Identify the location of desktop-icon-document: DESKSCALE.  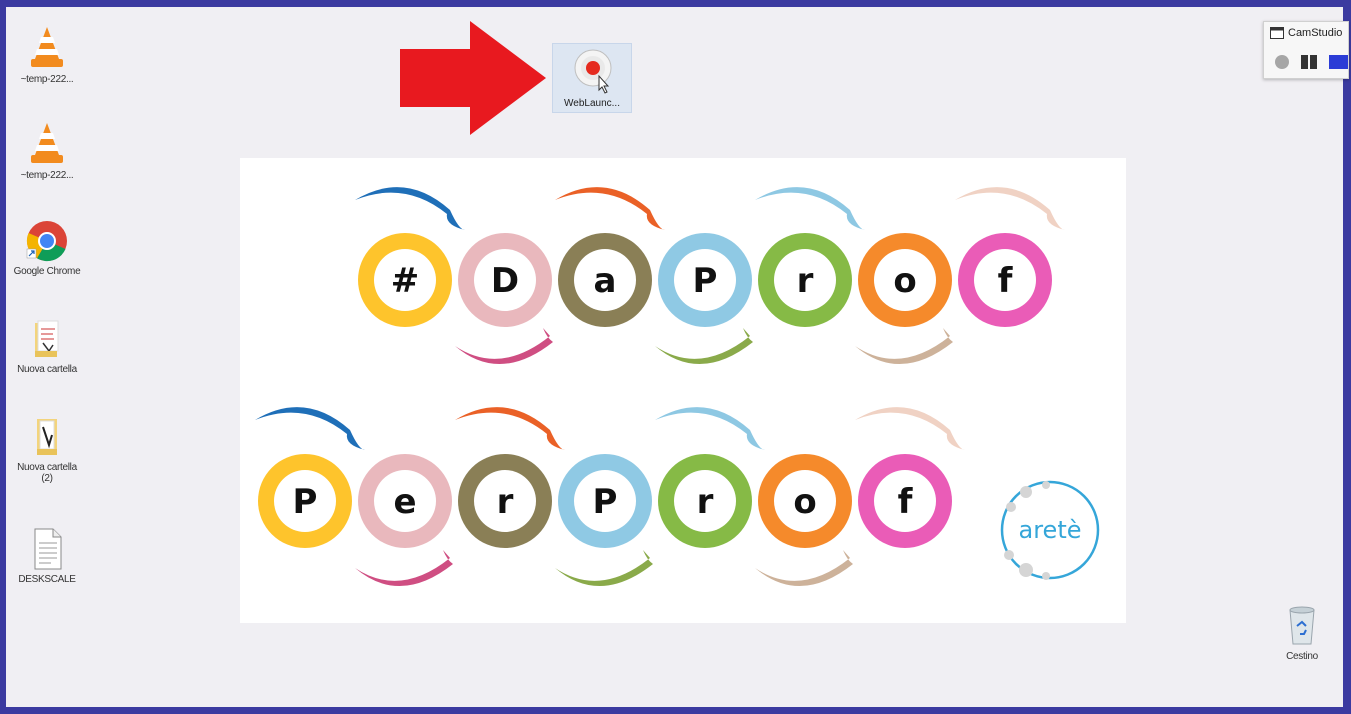
(47, 556).